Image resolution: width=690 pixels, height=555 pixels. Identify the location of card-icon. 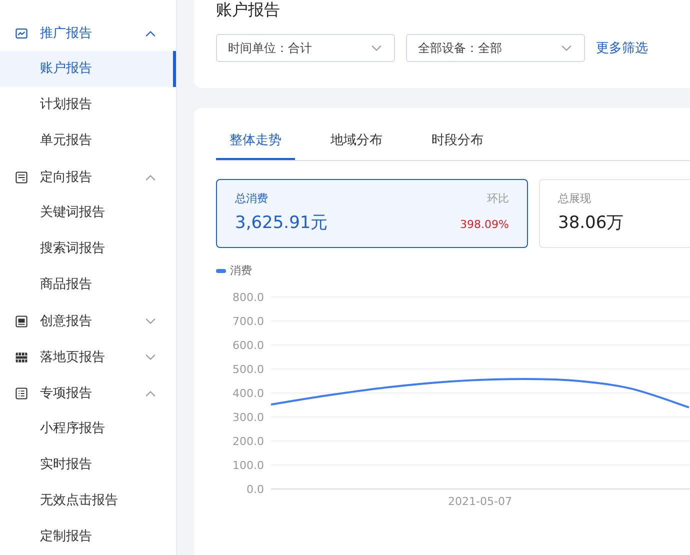
(21, 321).